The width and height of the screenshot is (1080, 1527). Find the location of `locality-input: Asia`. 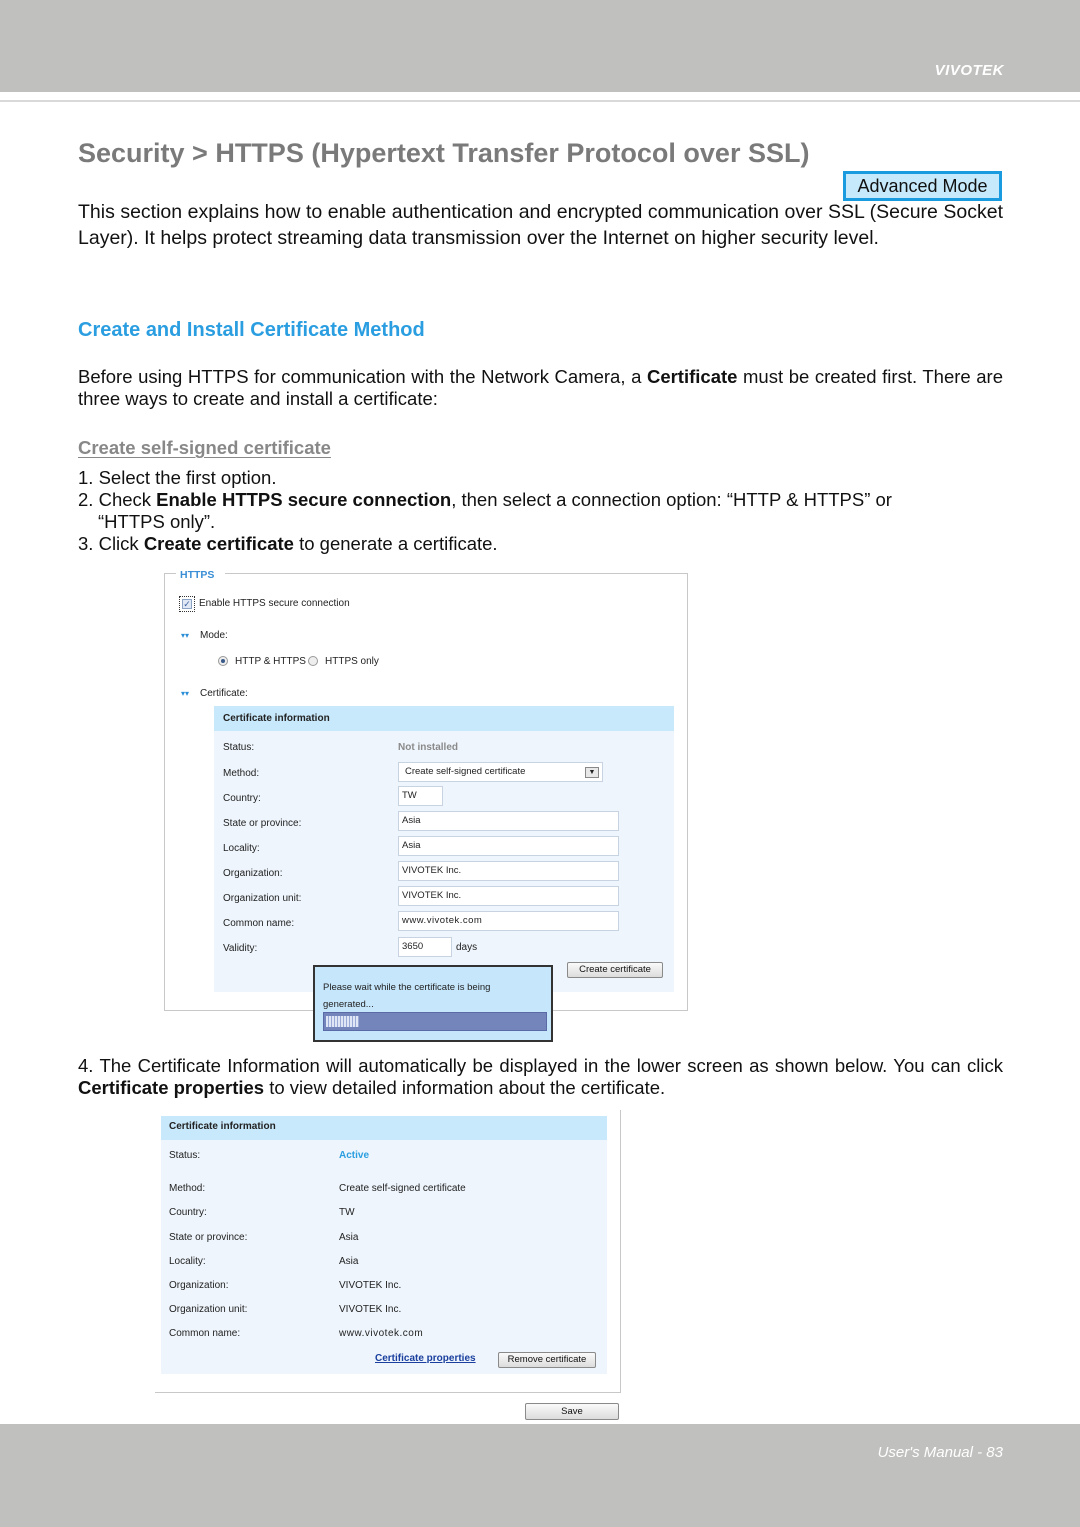

locality-input: Asia is located at coordinates (508, 846).